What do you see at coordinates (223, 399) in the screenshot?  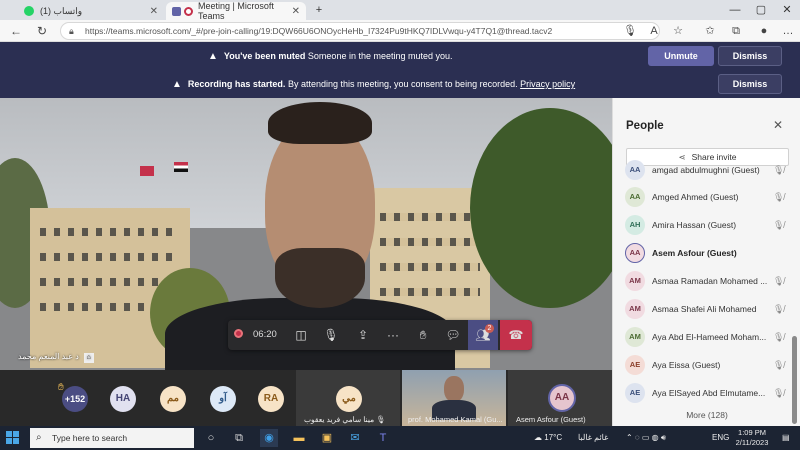 I see `gallery-avatar: آو` at bounding box center [223, 399].